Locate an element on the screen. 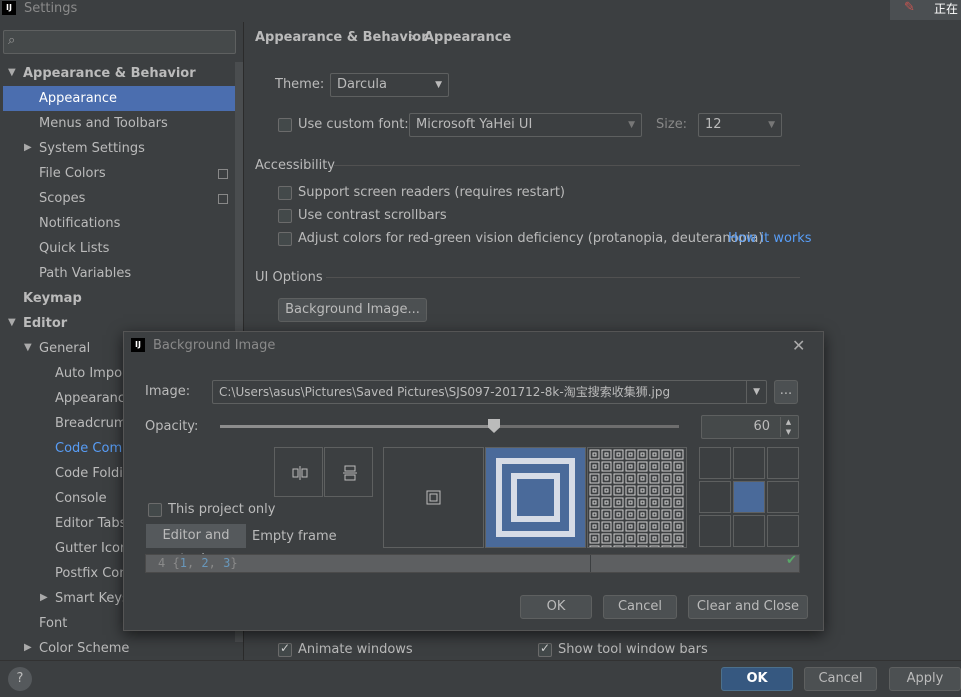 The image size is (961, 697). sidebar-item-console: Console is located at coordinates (81, 498).